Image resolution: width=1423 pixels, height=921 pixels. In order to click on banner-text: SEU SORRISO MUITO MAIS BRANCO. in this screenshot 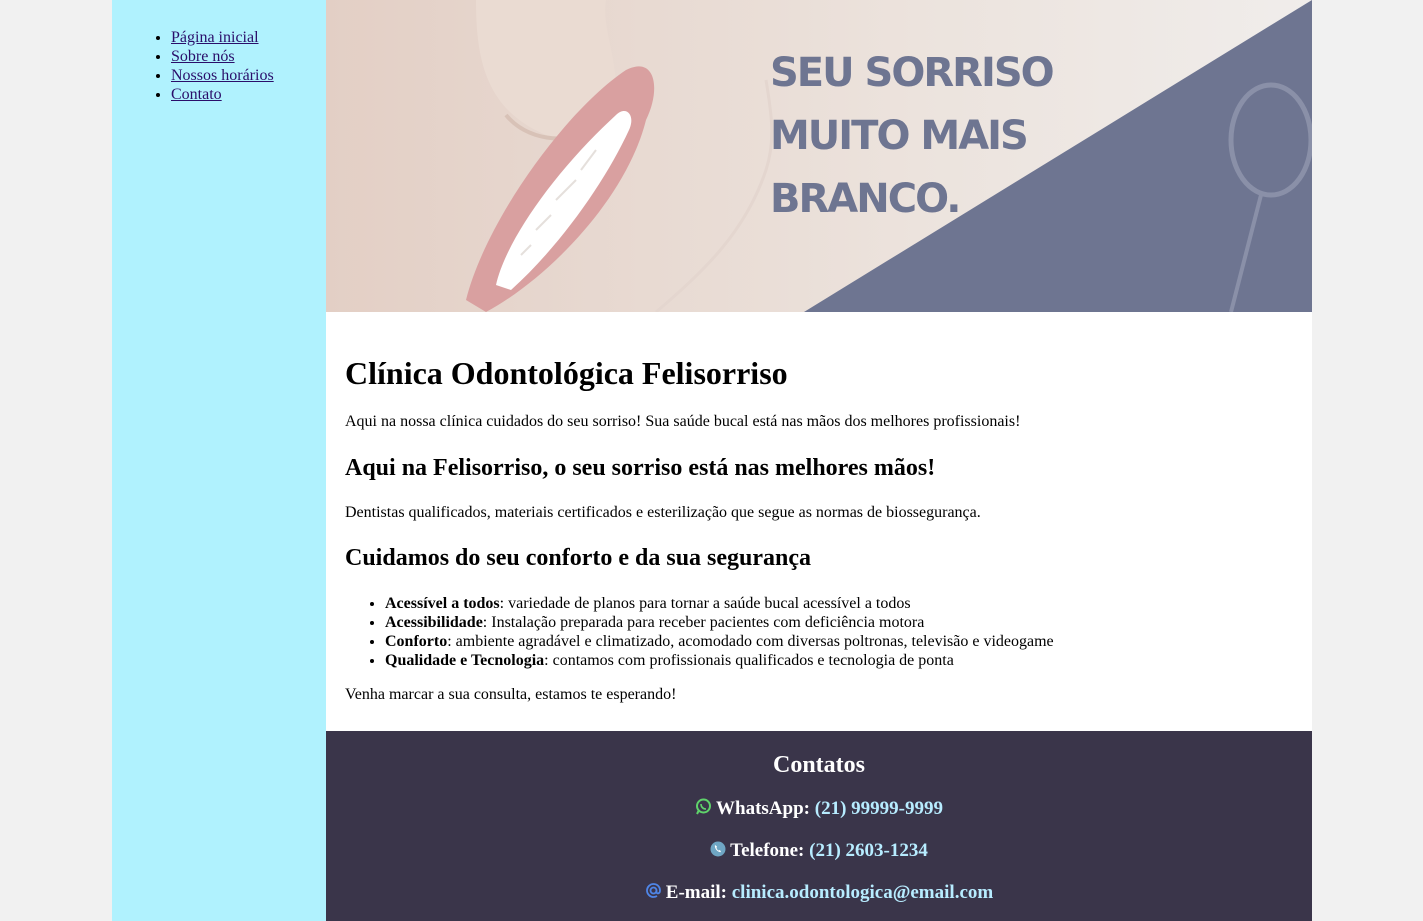, I will do `click(912, 136)`.